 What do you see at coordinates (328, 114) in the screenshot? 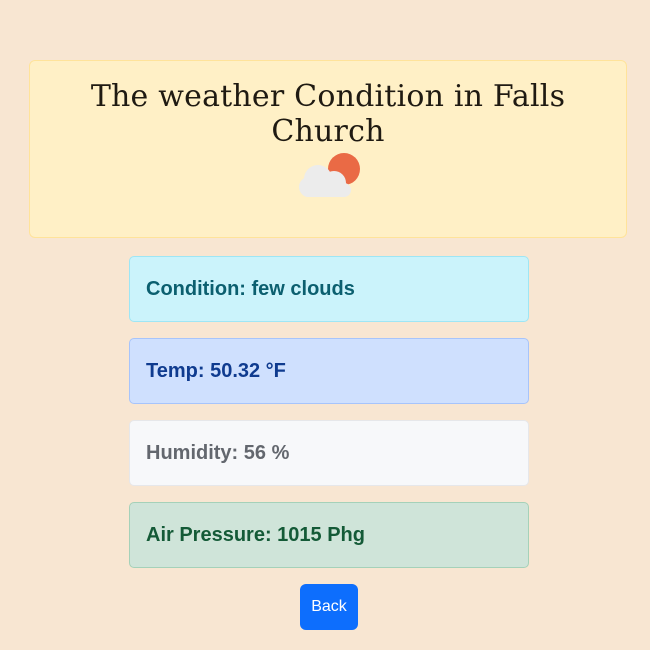
I see `page-title: The weather Condition in Falls Church` at bounding box center [328, 114].